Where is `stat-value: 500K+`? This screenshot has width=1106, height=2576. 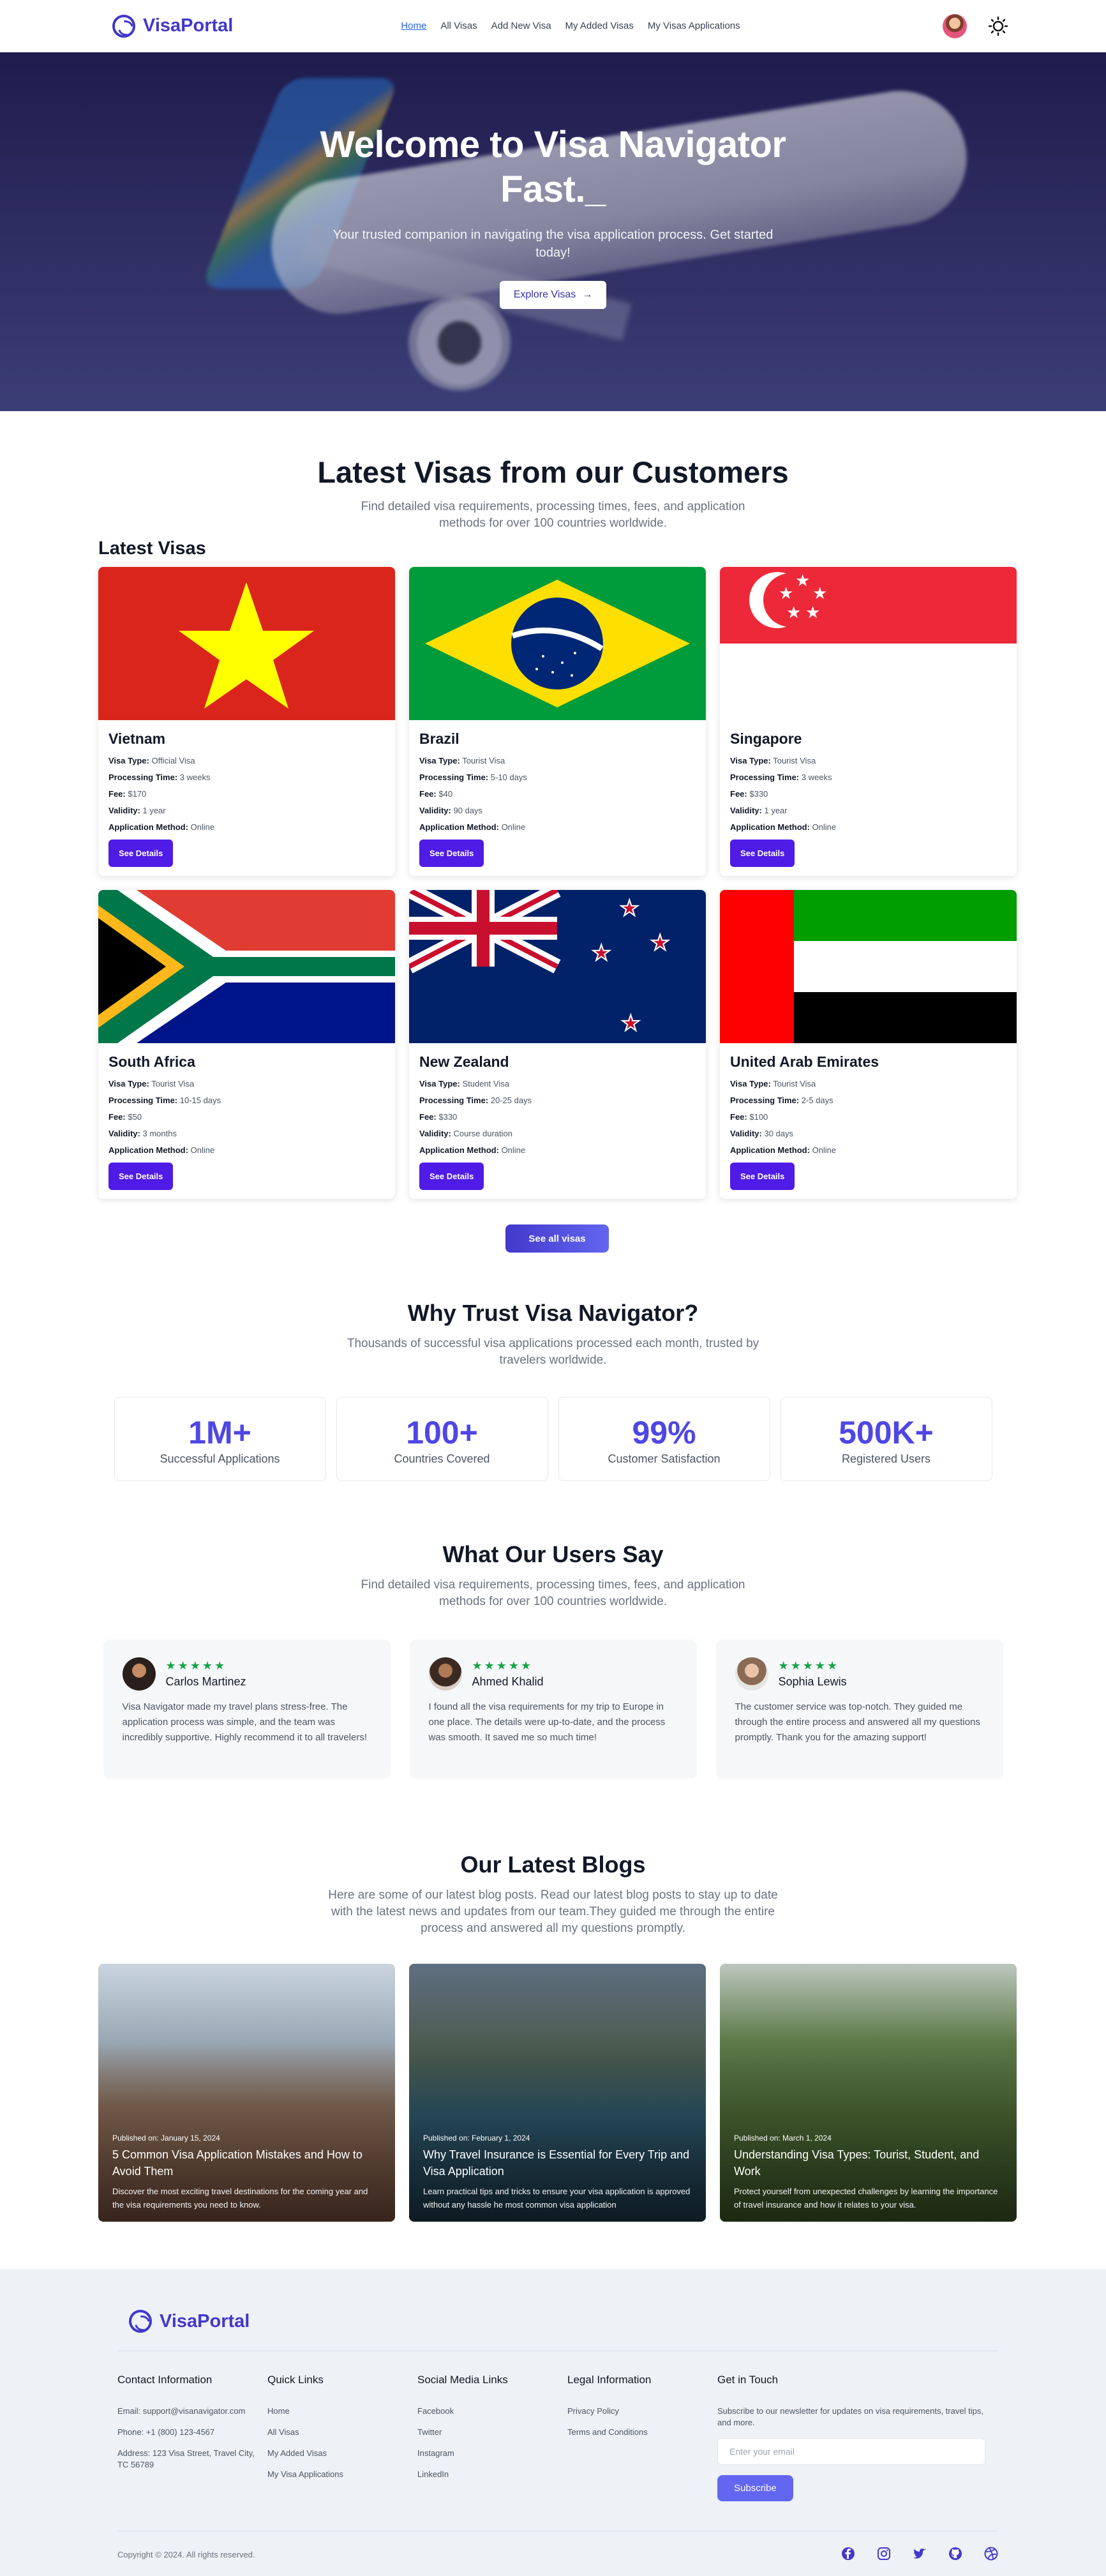
stat-value: 500K+ is located at coordinates (886, 1432).